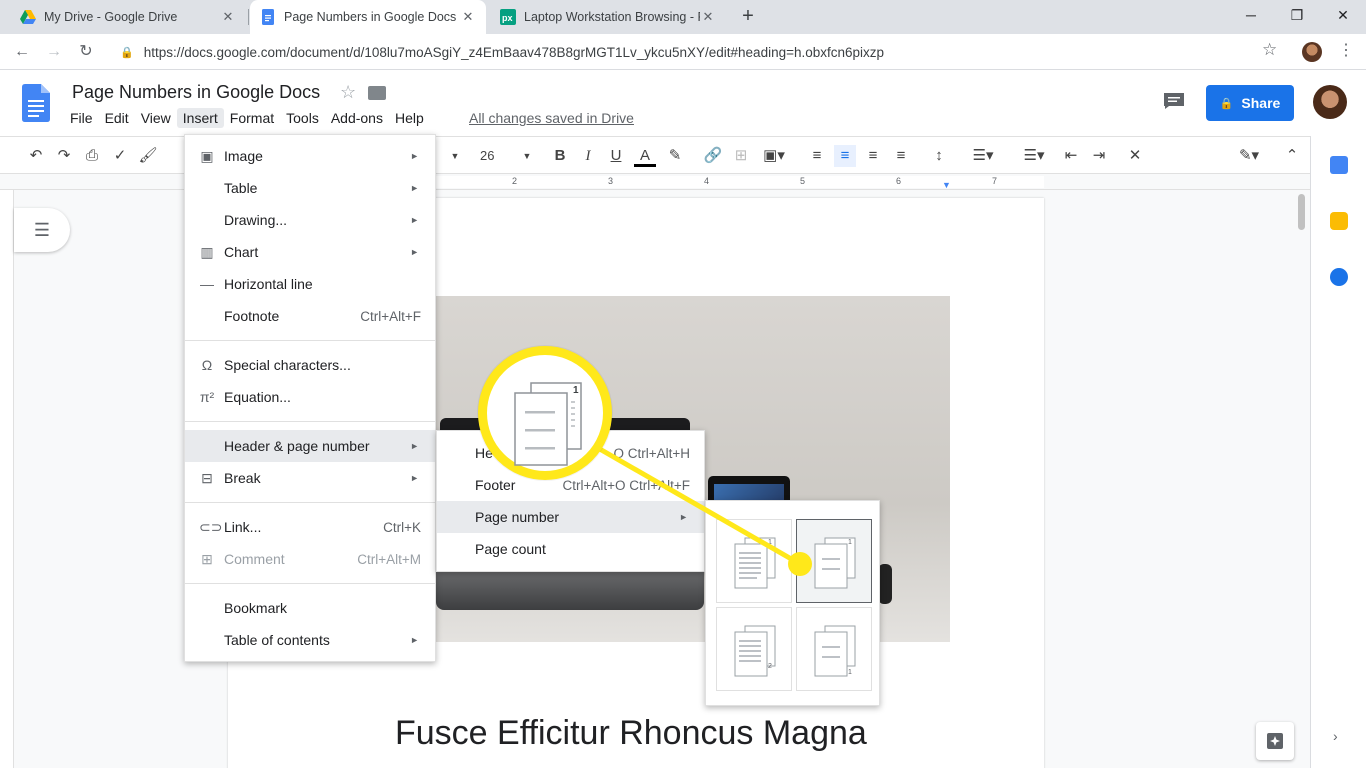 This screenshot has width=1366, height=768. Describe the element at coordinates (310, 478) in the screenshot. I see `menu-item-break: ⊟ Break ►` at that location.